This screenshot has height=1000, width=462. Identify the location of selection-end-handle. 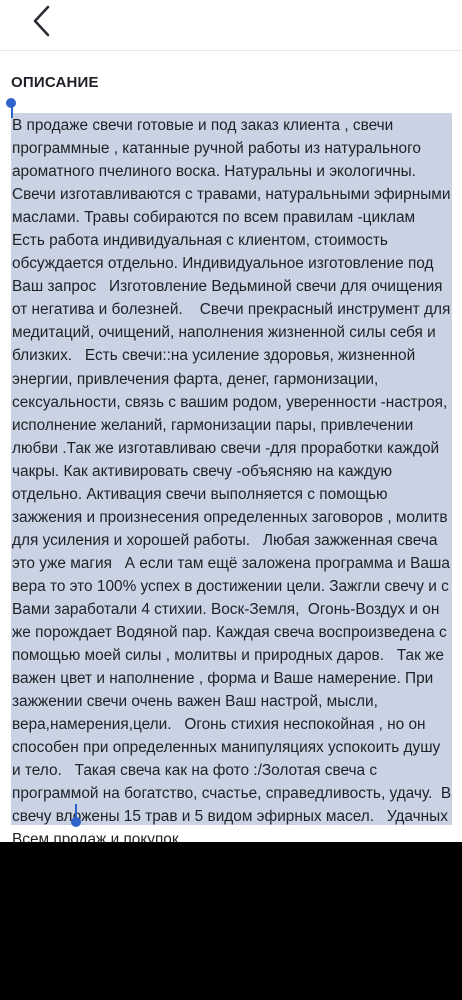
(76, 822).